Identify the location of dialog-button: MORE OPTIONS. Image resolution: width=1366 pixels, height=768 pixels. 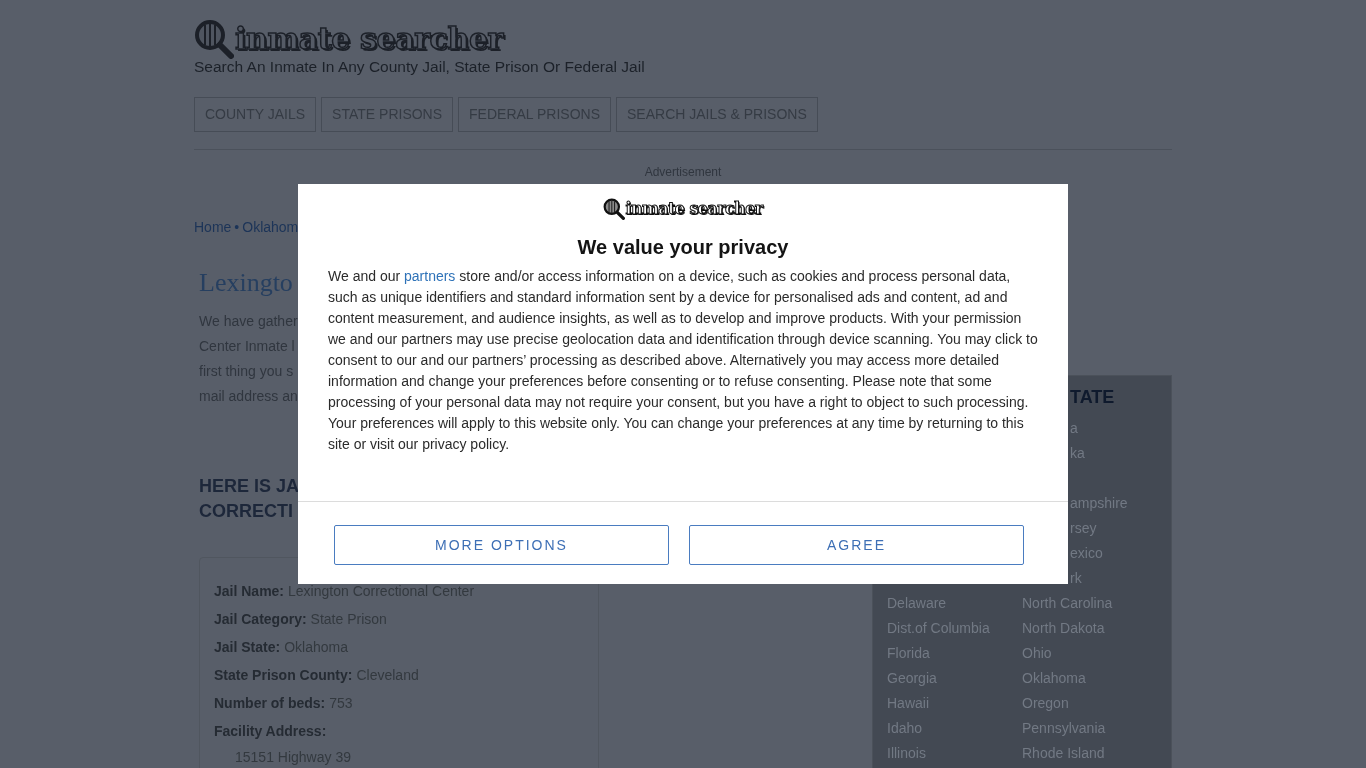
(501, 545).